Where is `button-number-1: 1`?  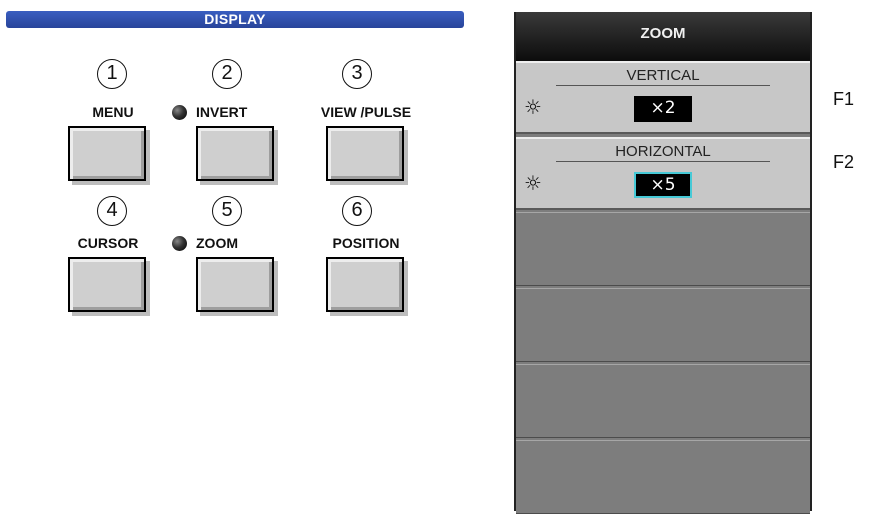
button-number-1: 1 is located at coordinates (112, 74).